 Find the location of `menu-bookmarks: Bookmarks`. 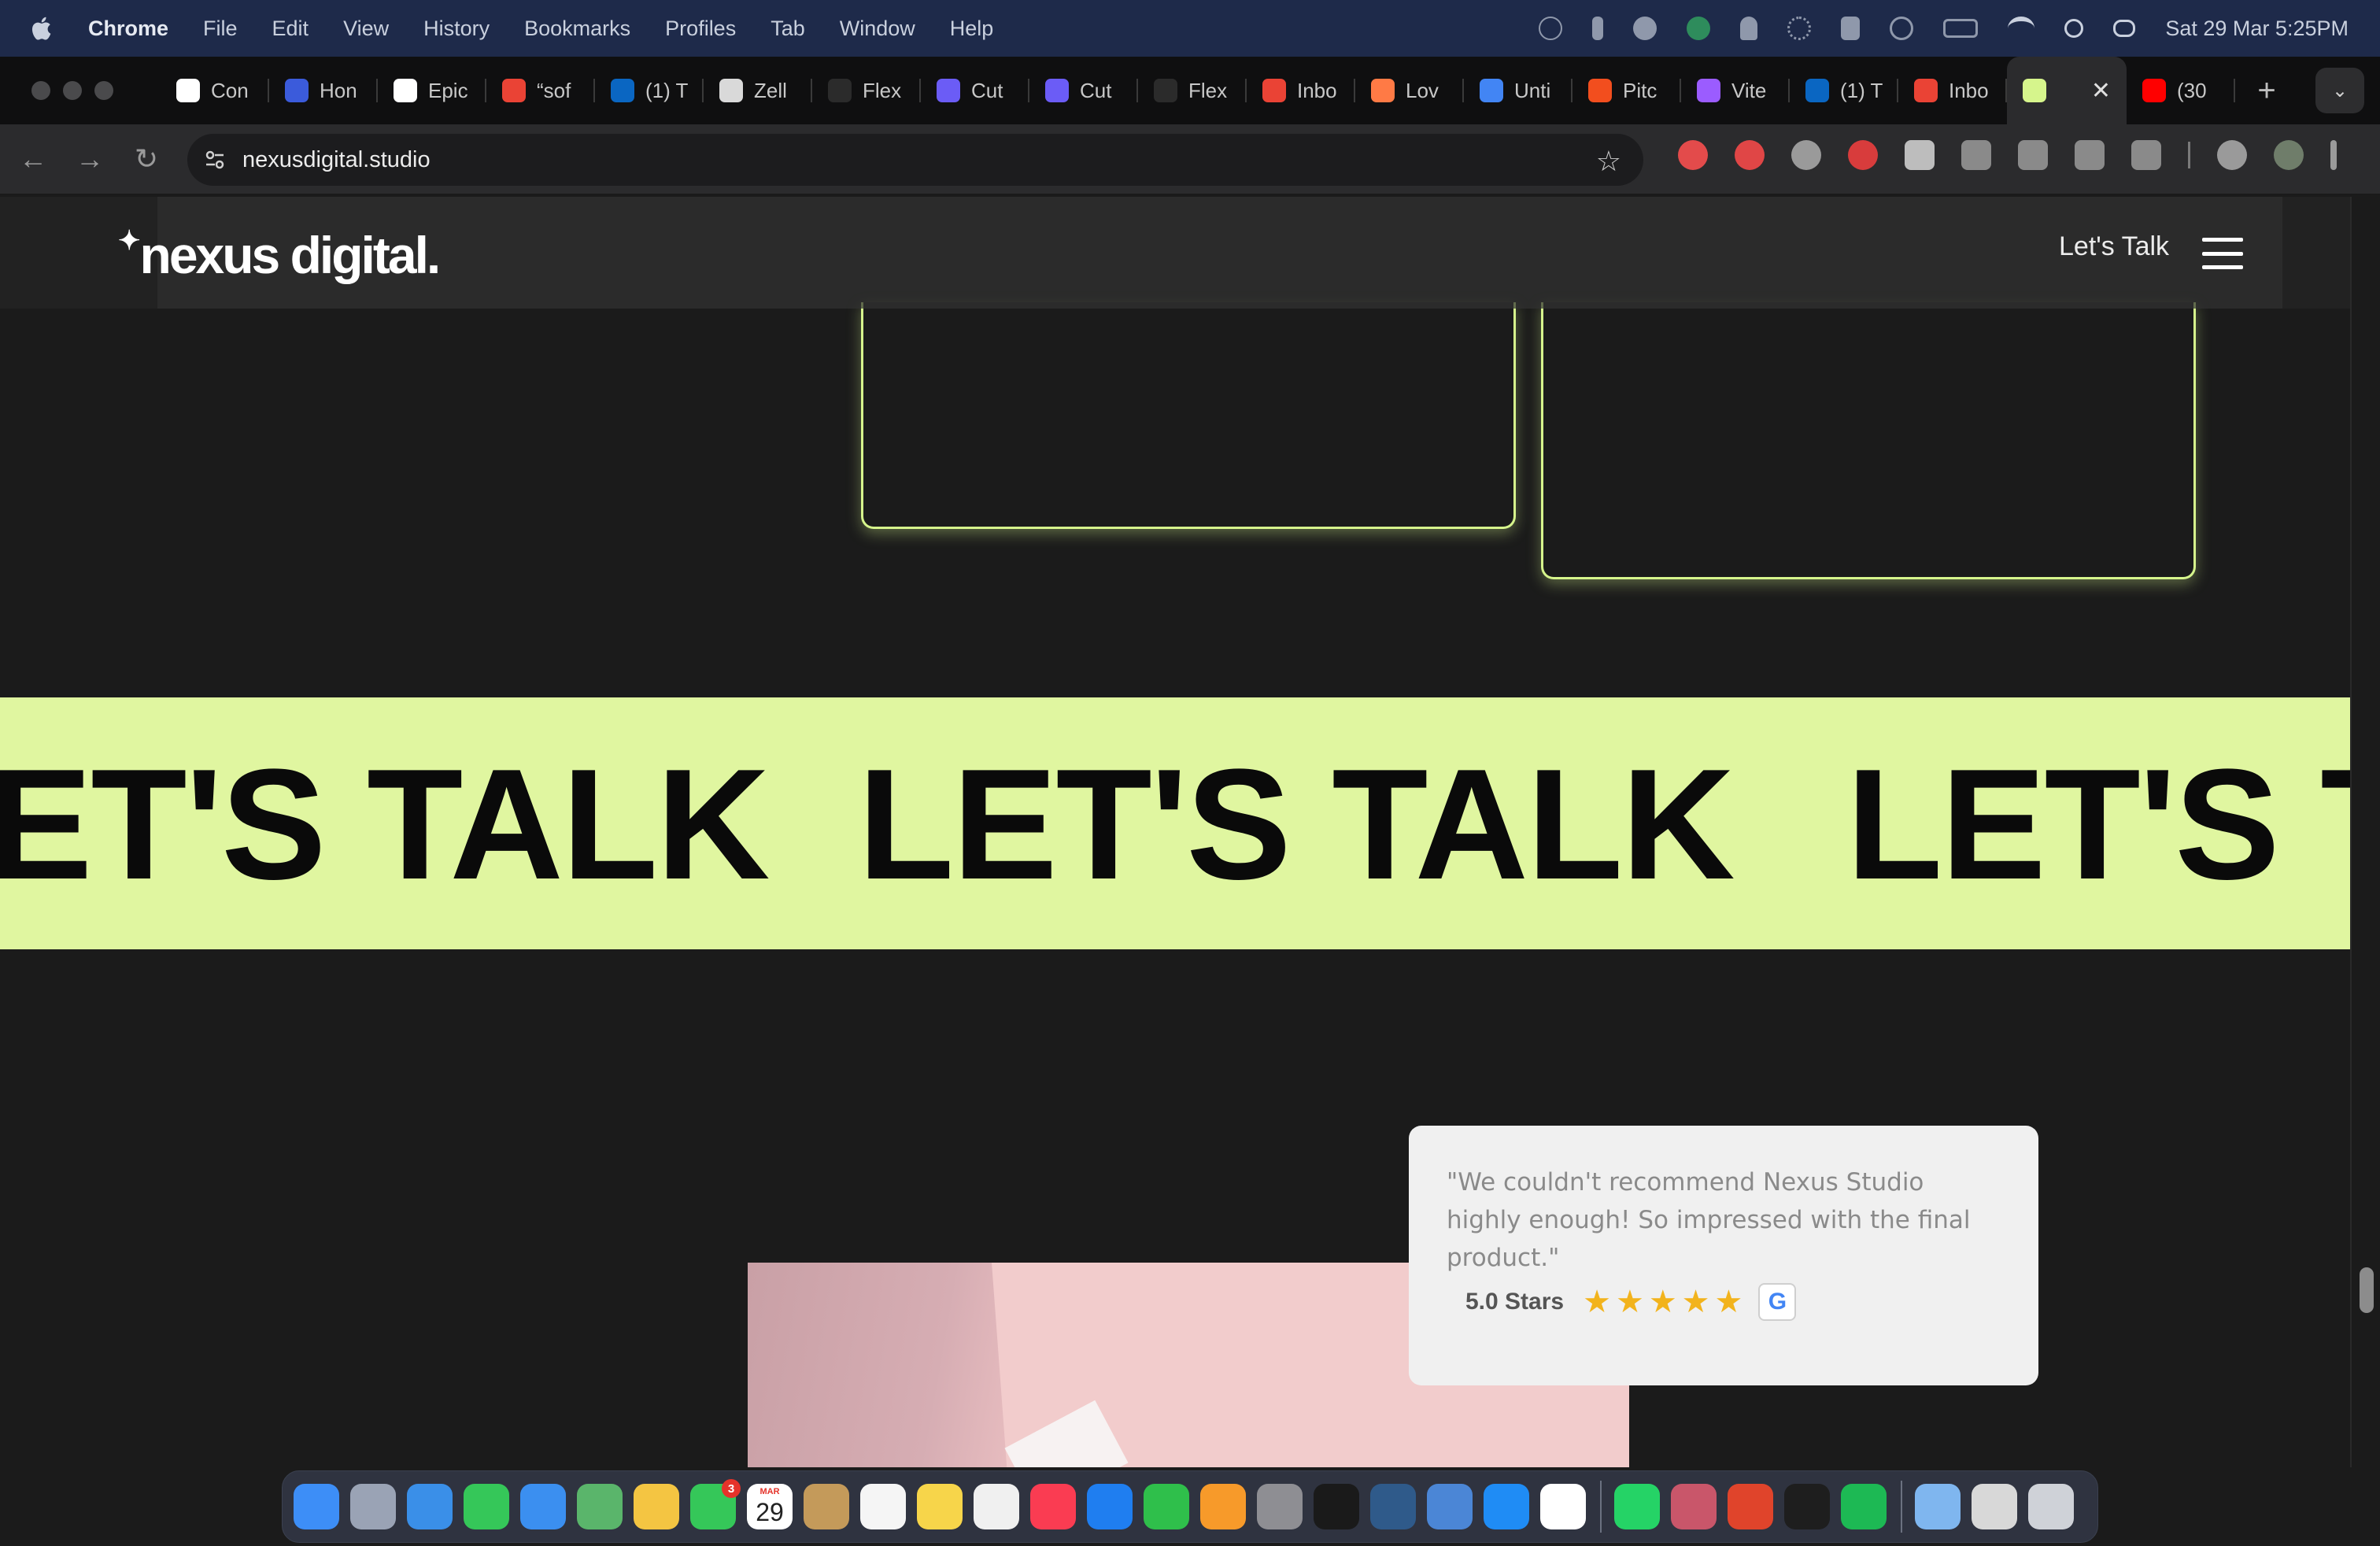

menu-bookmarks: Bookmarks is located at coordinates (577, 29).